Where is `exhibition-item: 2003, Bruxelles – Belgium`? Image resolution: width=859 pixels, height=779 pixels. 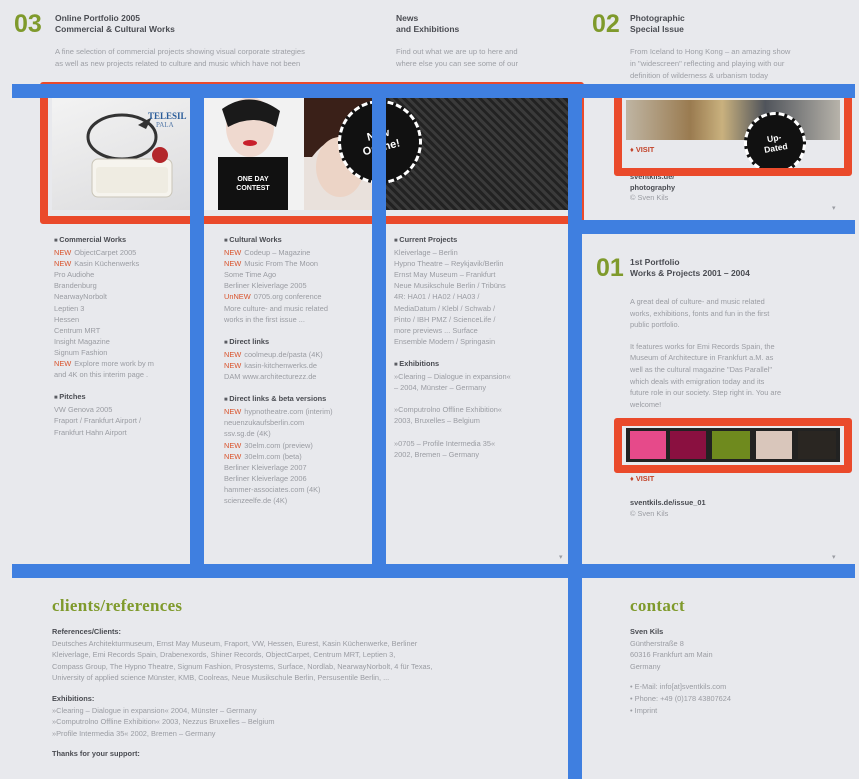
exhibition-item: 2003, Bruxelles – Belgium is located at coordinates (478, 420).